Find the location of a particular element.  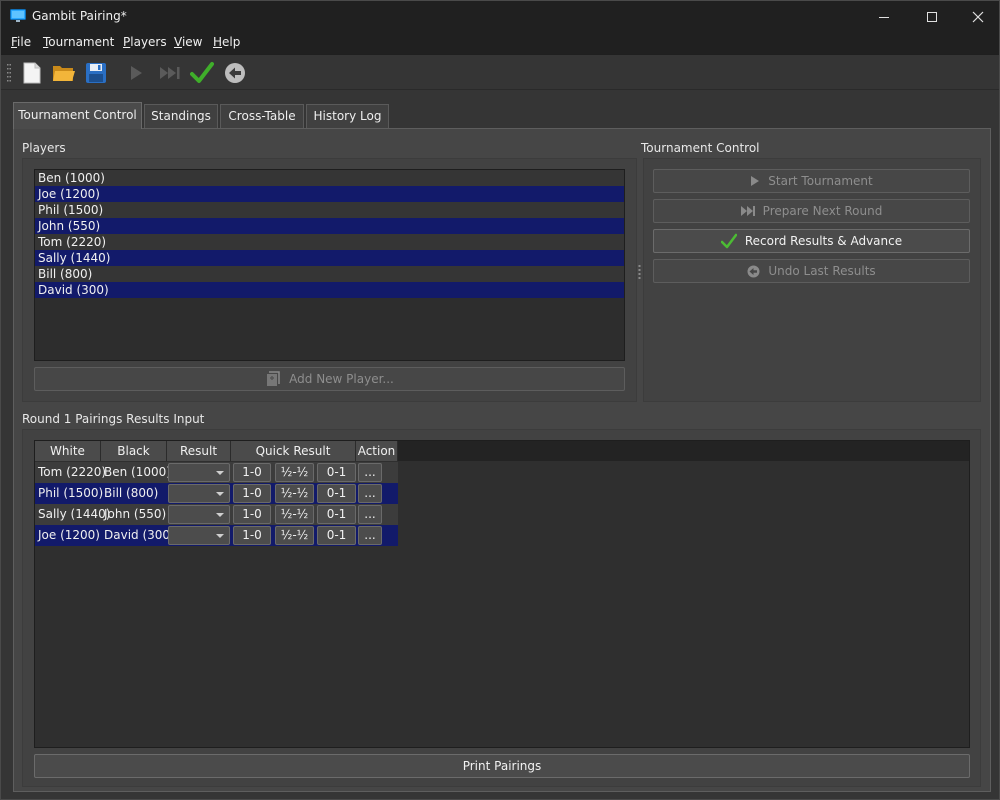

tab-cross-table: Cross-Table is located at coordinates (262, 116).